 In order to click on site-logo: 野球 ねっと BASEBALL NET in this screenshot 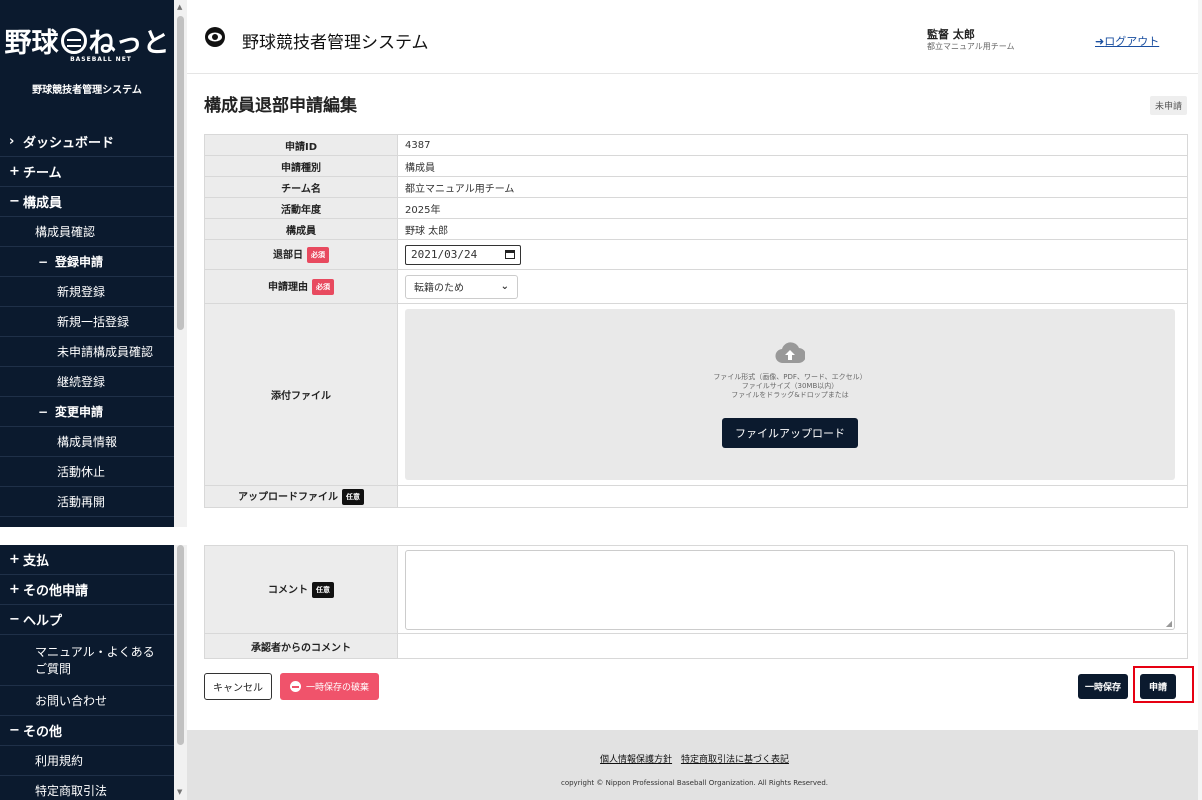, I will do `click(87, 42)`.